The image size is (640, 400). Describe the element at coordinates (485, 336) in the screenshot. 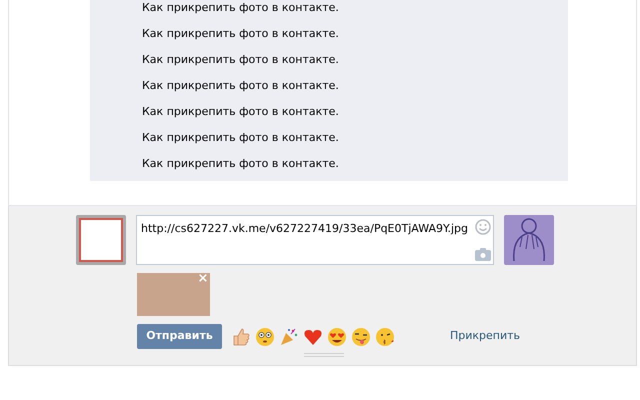

I see `attach-link: Прикрепить` at that location.